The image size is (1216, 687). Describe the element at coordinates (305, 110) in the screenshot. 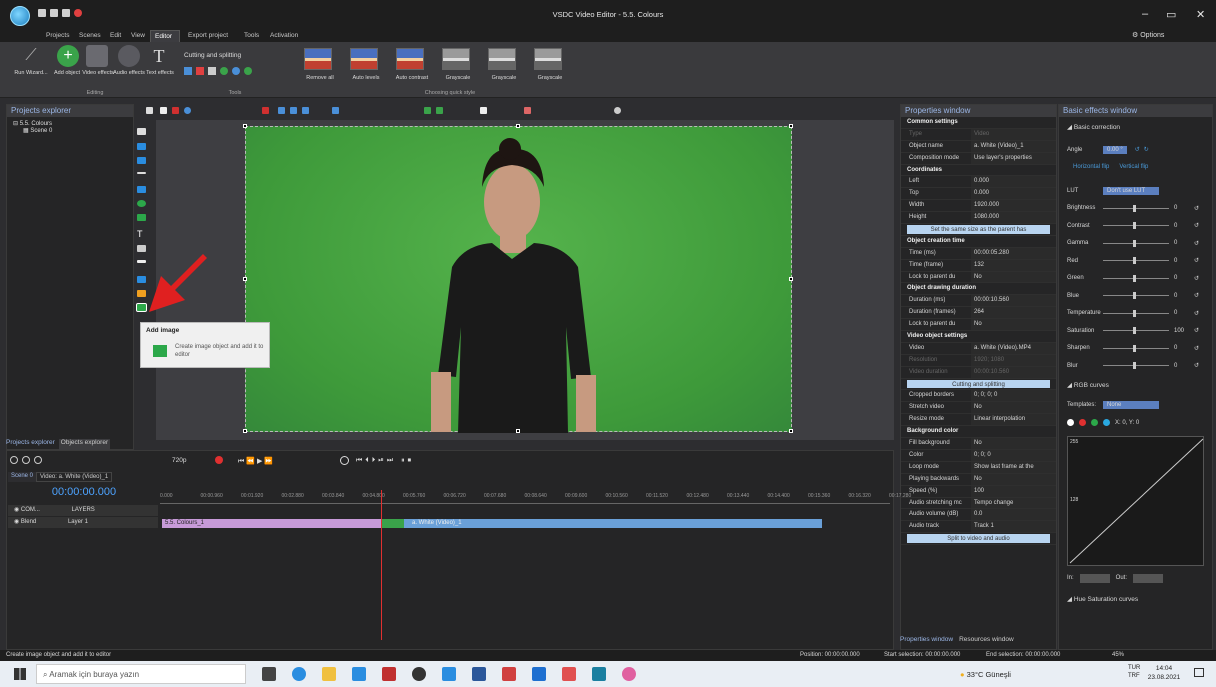

I see `align-right-icon` at that location.